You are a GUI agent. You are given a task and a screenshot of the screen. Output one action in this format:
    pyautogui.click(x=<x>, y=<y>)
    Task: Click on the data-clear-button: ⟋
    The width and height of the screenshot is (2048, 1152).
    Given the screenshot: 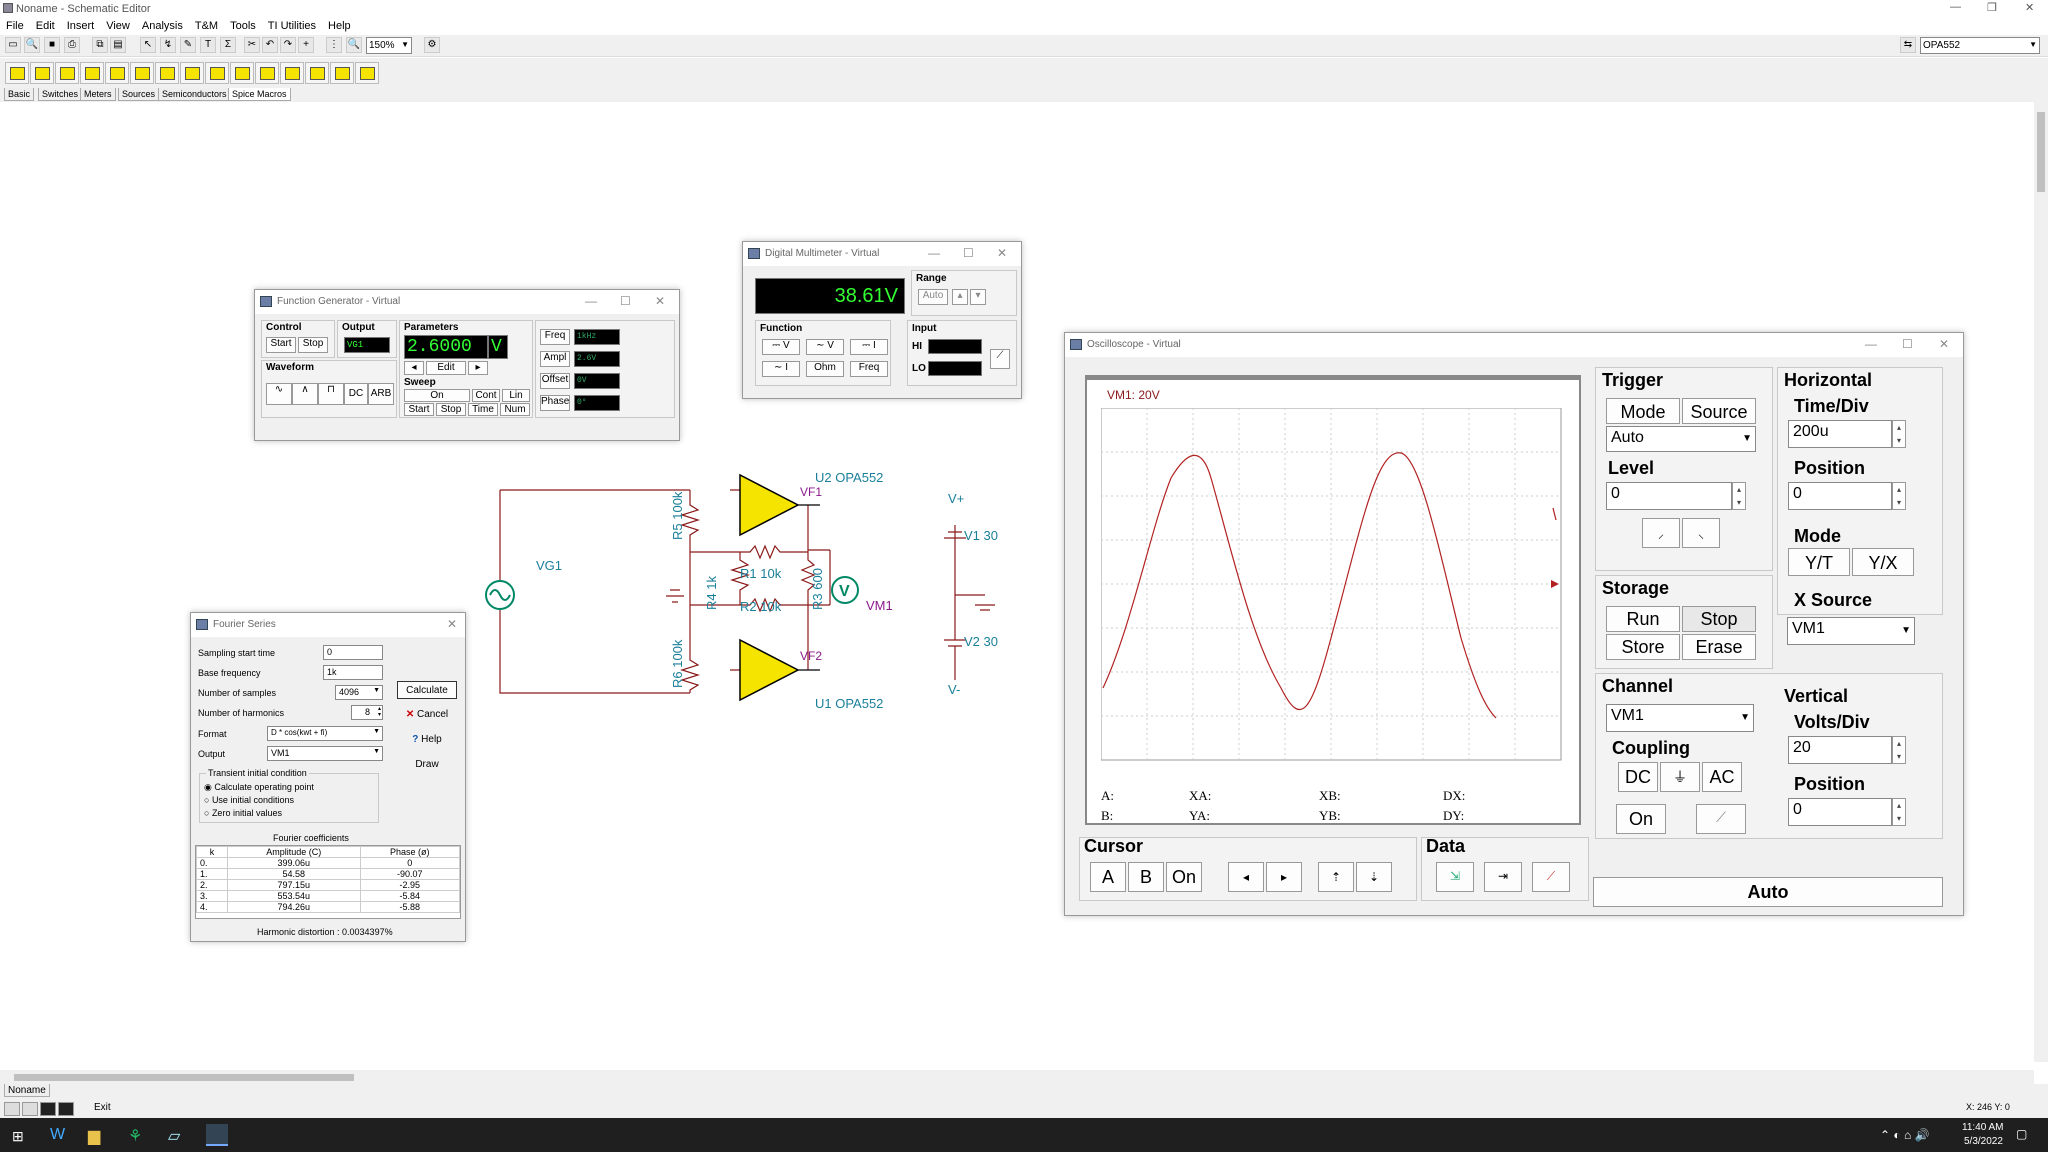 What is the action you would take?
    pyautogui.click(x=1551, y=877)
    